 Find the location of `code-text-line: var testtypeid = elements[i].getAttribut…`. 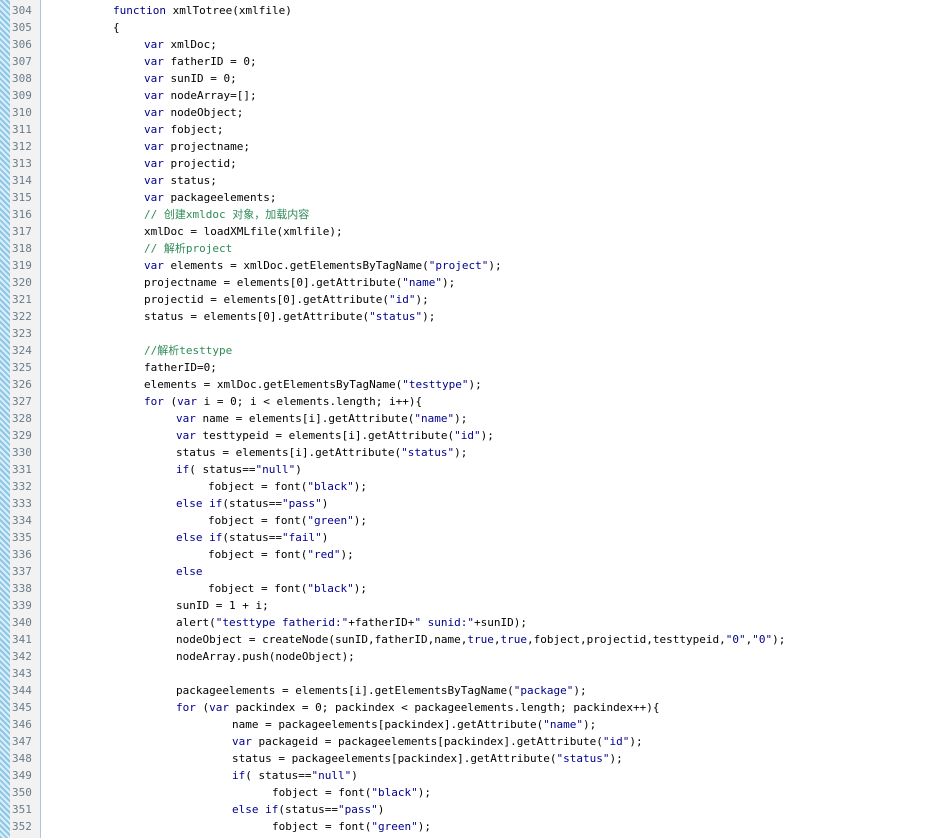

code-text-line: var testtypeid = elements[i].getAttribut… is located at coordinates (335, 435).